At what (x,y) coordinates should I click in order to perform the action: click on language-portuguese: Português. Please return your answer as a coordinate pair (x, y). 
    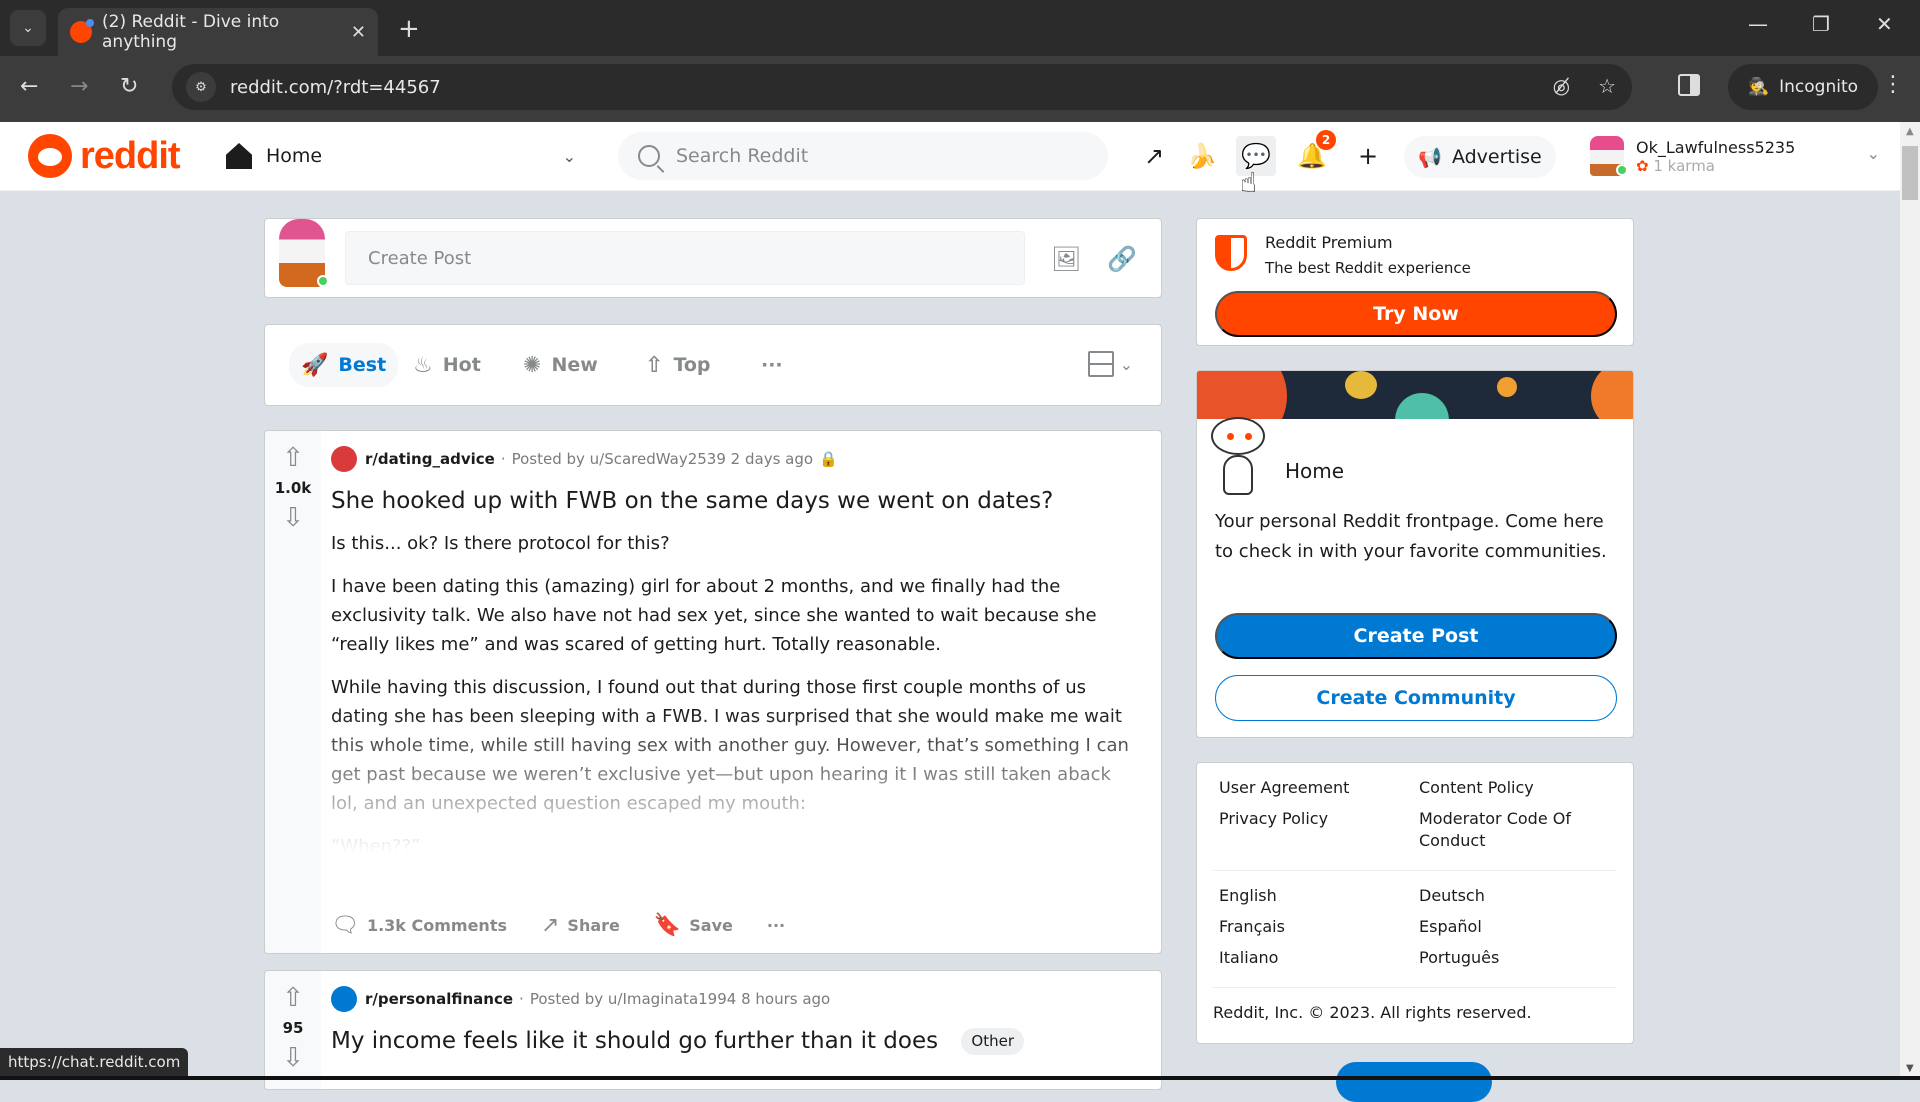
    Looking at the image, I should click on (1459, 958).